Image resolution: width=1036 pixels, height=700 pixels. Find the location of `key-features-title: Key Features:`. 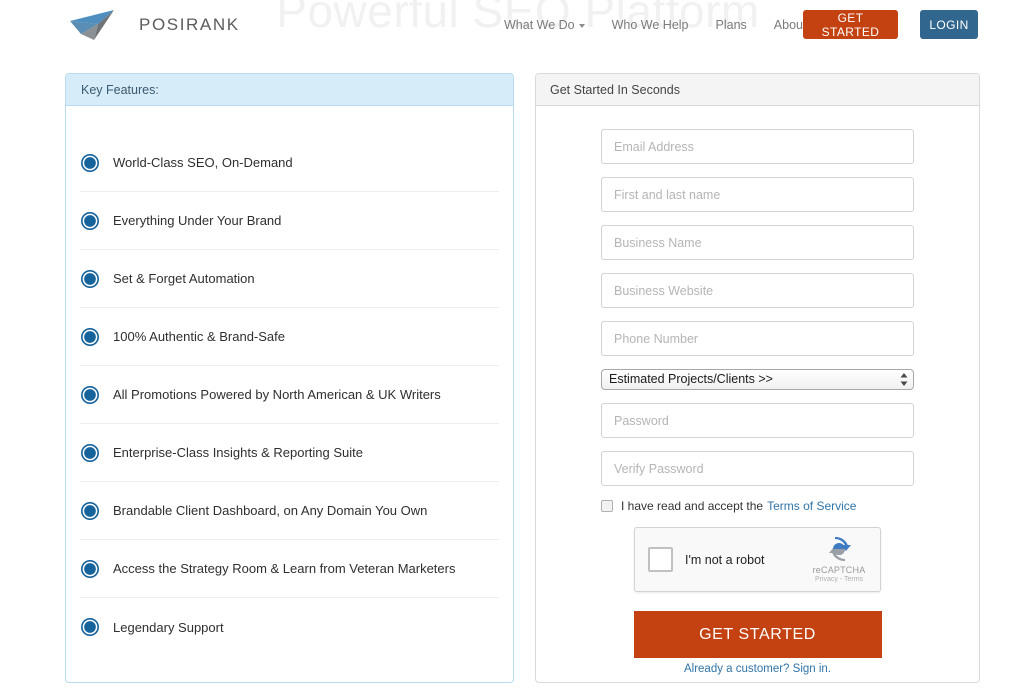

key-features-title: Key Features: is located at coordinates (120, 89).